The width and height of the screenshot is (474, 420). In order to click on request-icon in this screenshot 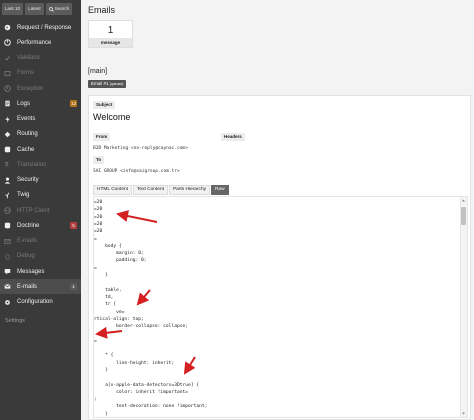, I will do `click(7, 27)`.